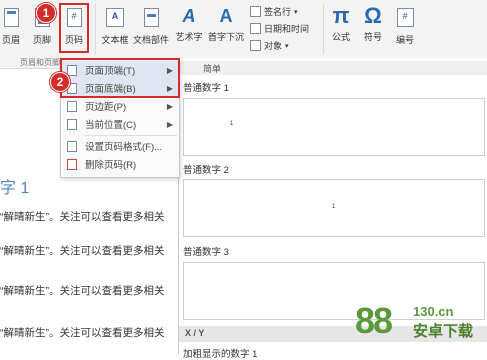 This screenshot has width=487, height=360. Describe the element at coordinates (115, 17) in the screenshot. I see `textbox-icon: A` at that location.